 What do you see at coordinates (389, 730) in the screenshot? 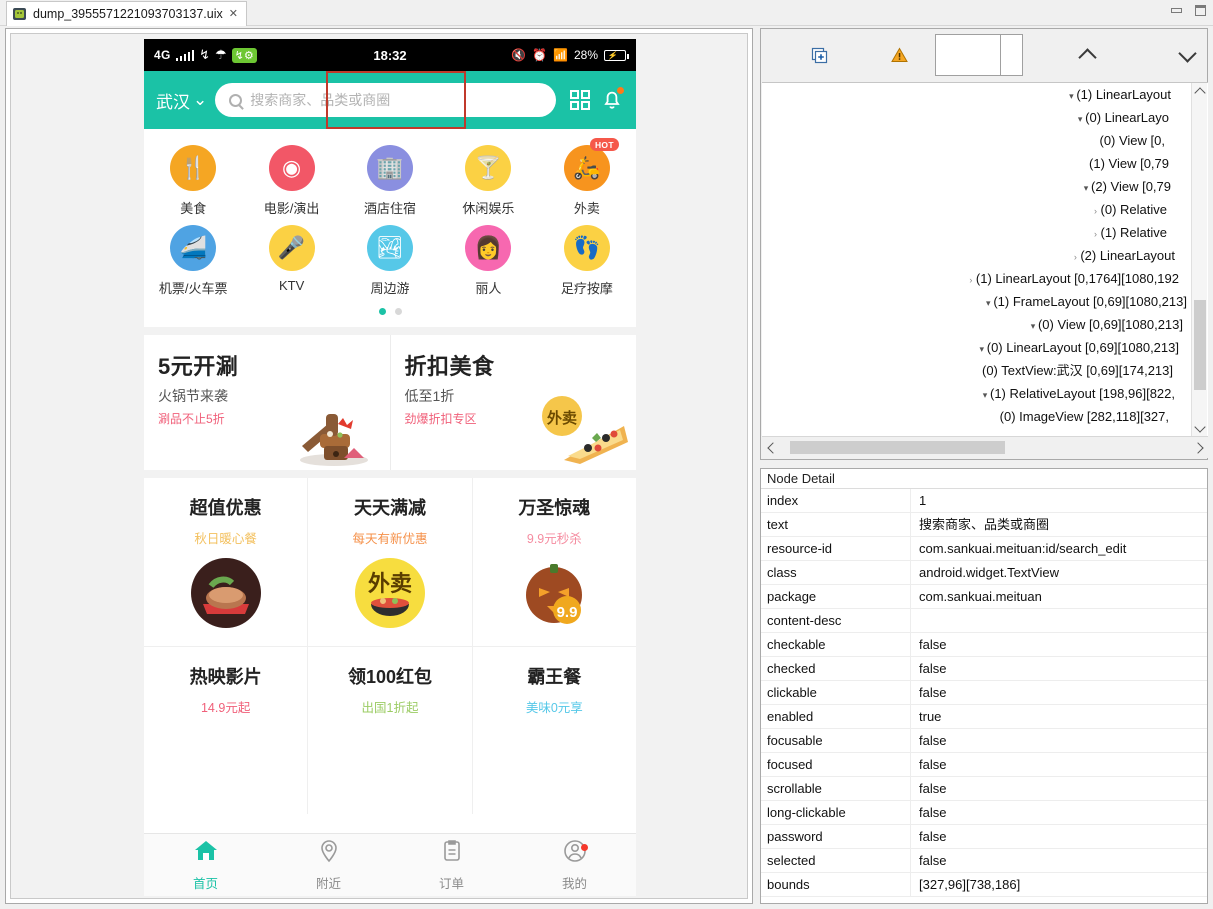
I see `promo-card: 领100红包 出国1折起` at bounding box center [389, 730].